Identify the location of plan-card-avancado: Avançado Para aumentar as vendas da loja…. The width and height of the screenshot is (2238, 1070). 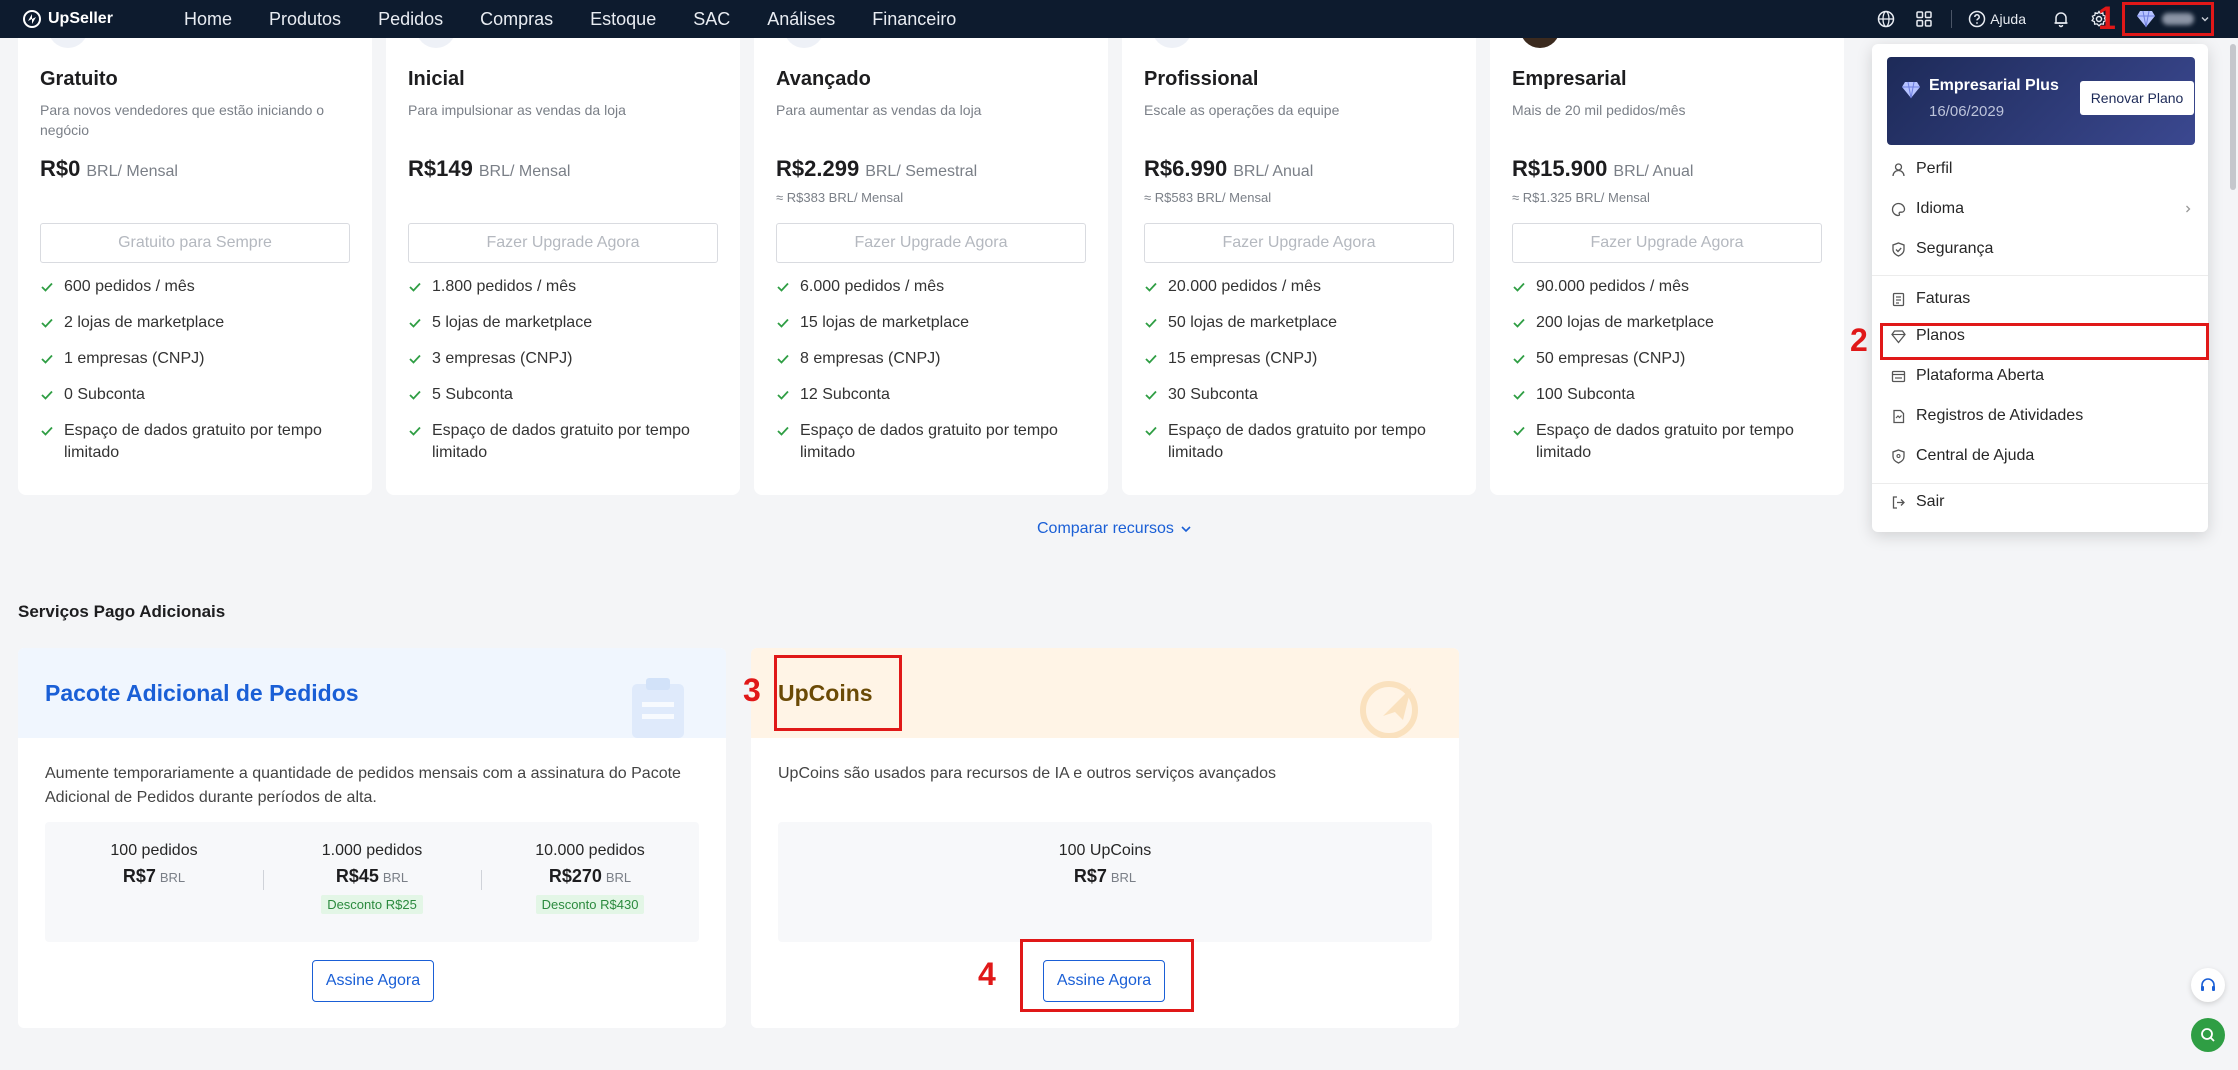
(931, 258).